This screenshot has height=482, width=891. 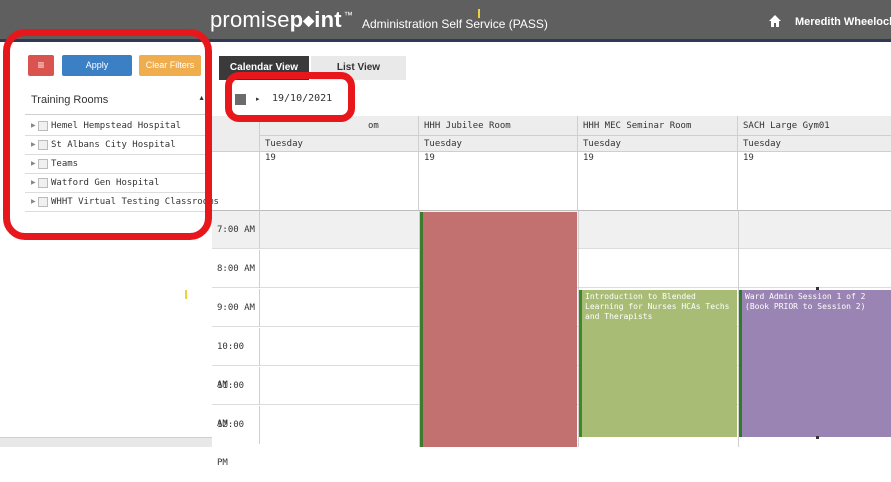 I want to click on column-header-room: SACH Large Gym01, so click(x=814, y=126).